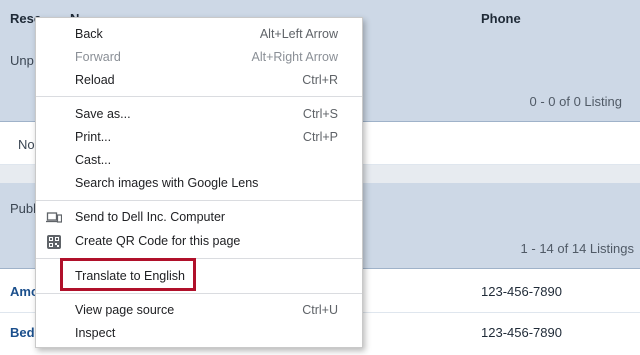 This screenshot has width=640, height=355. I want to click on highlight-annotation, so click(128, 274).